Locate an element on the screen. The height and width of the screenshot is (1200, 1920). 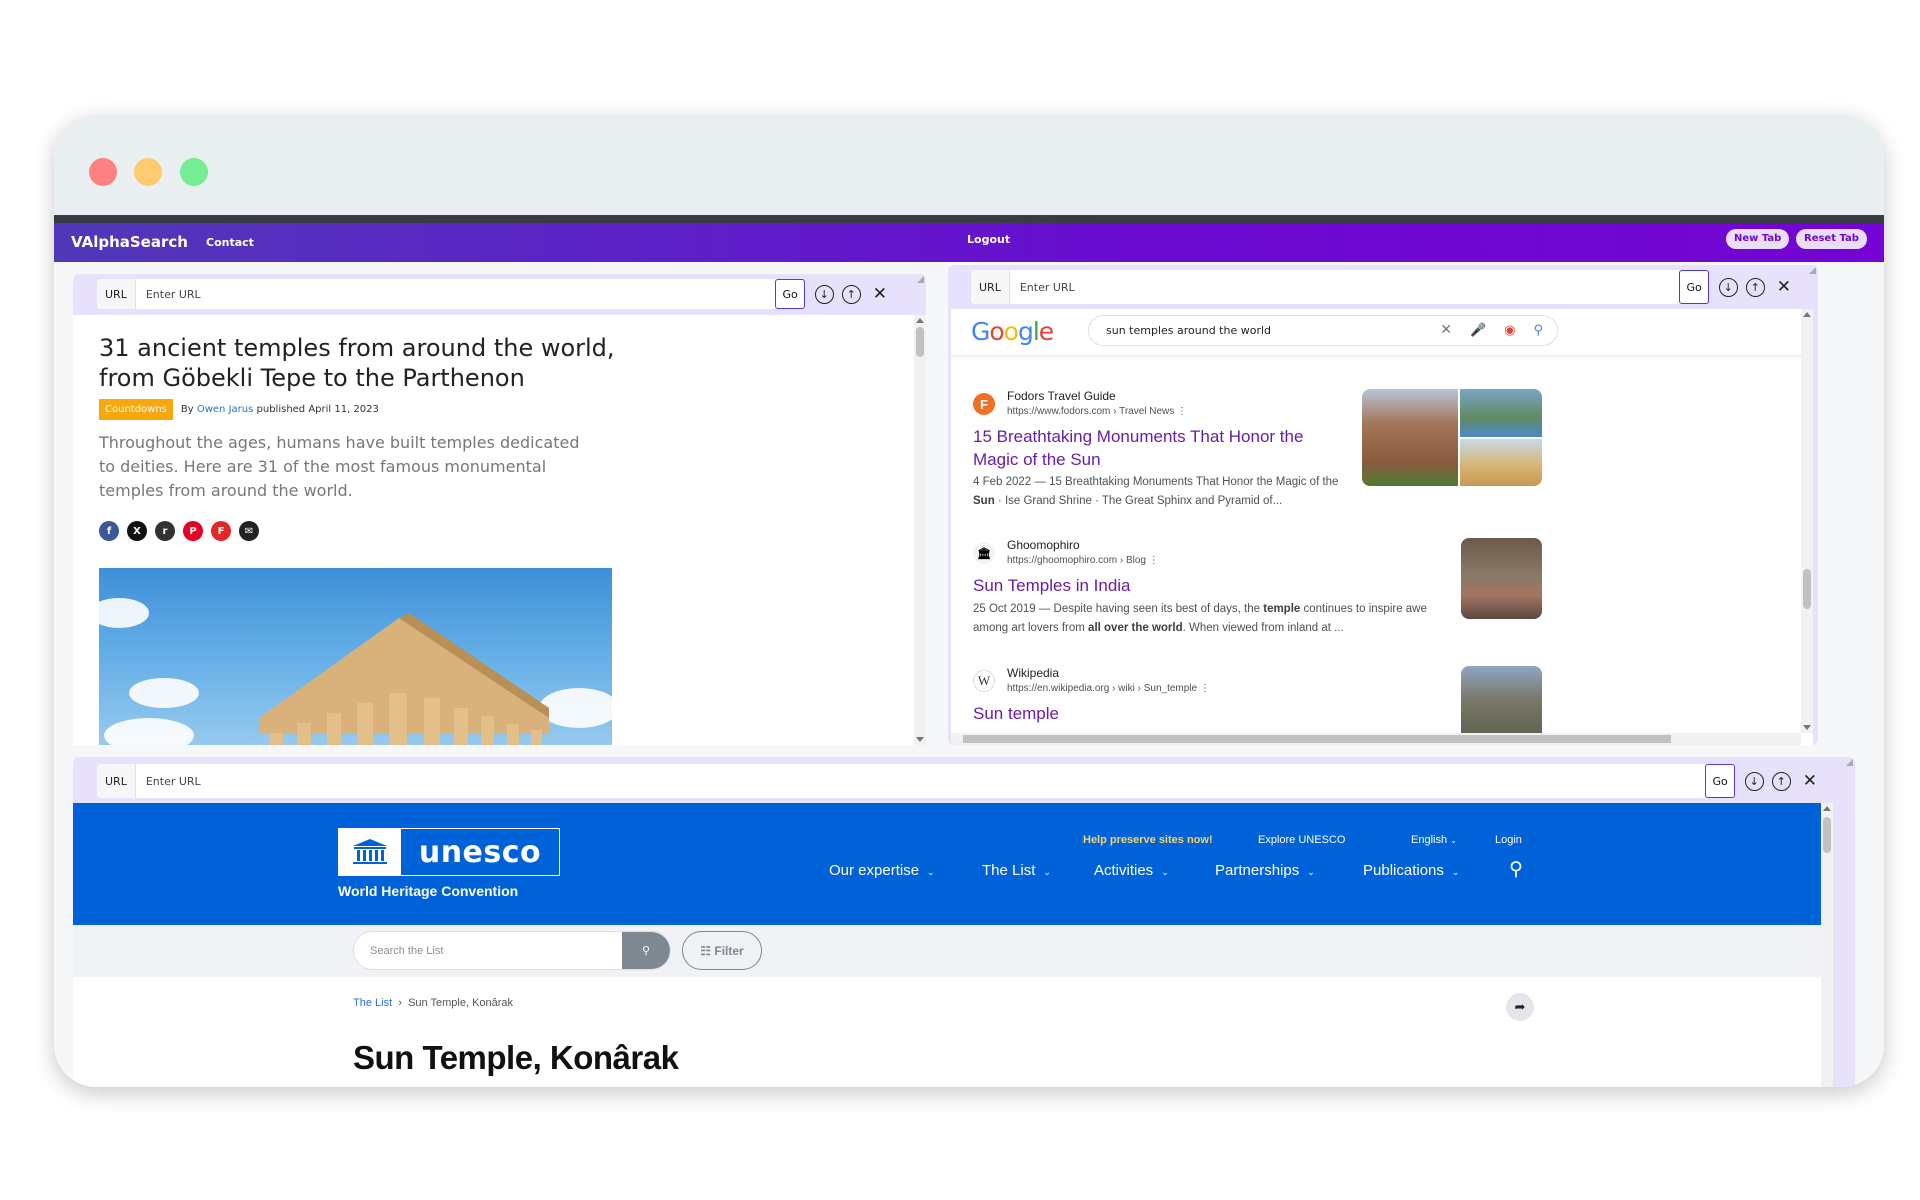
flipboard-share-icon: F is located at coordinates (221, 531).